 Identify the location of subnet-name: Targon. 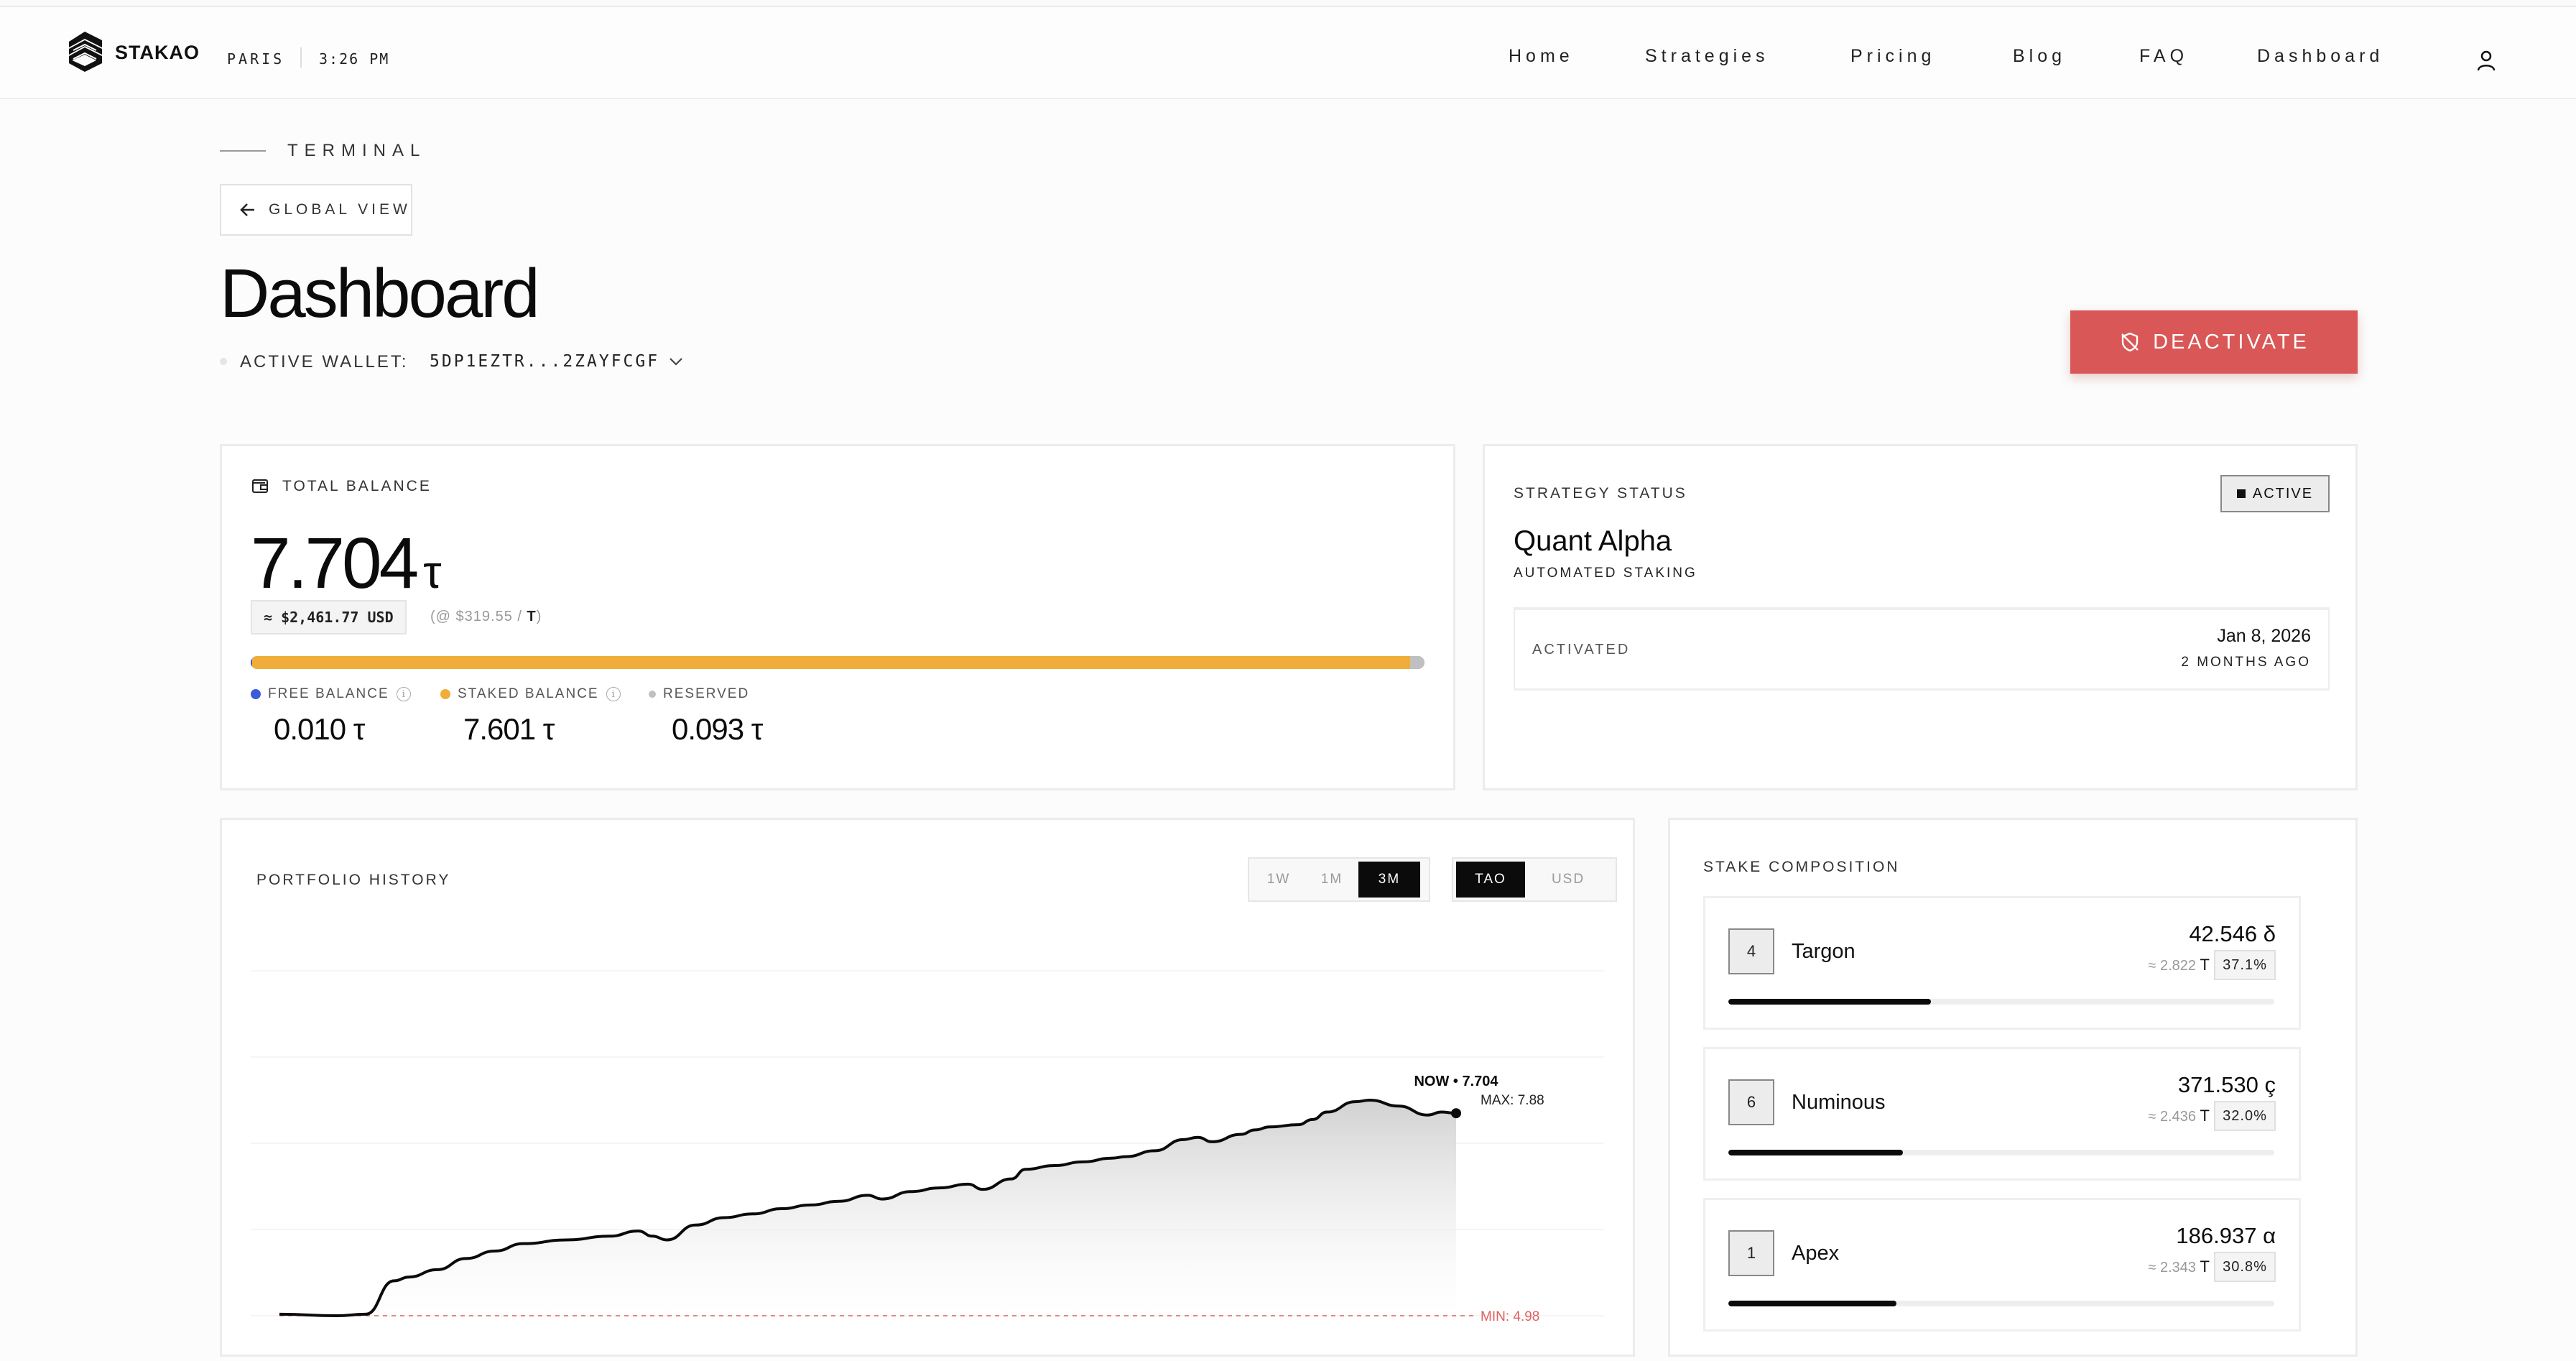
(1823, 952).